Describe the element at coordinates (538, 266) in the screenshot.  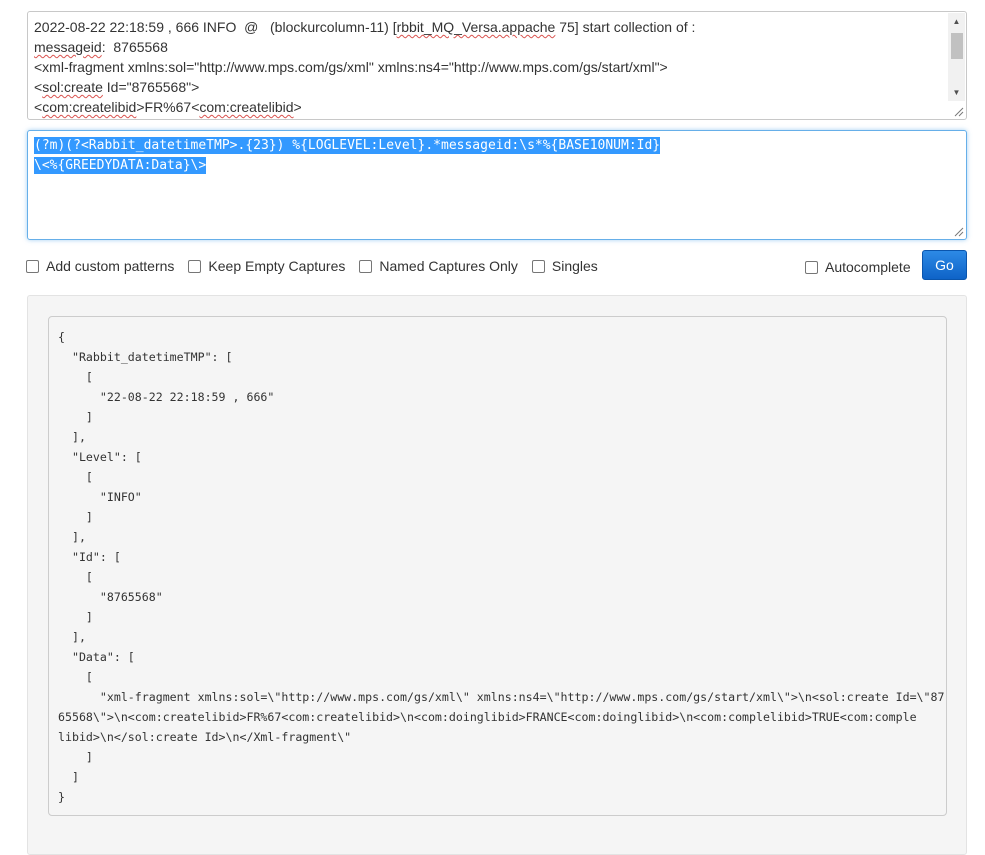
I see `singles-checkbox` at that location.